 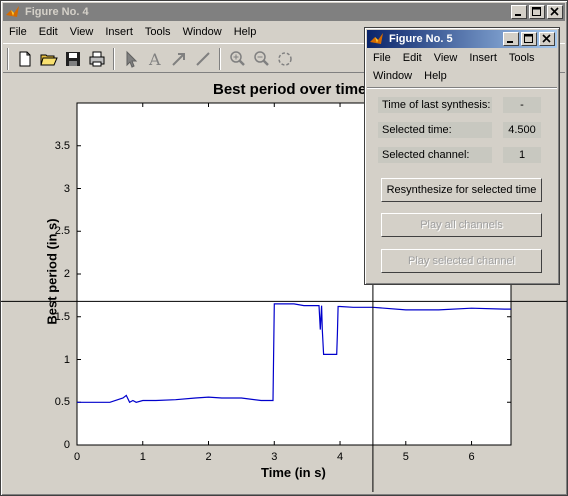 What do you see at coordinates (237, 59) in the screenshot?
I see `zoom-in-icon` at bounding box center [237, 59].